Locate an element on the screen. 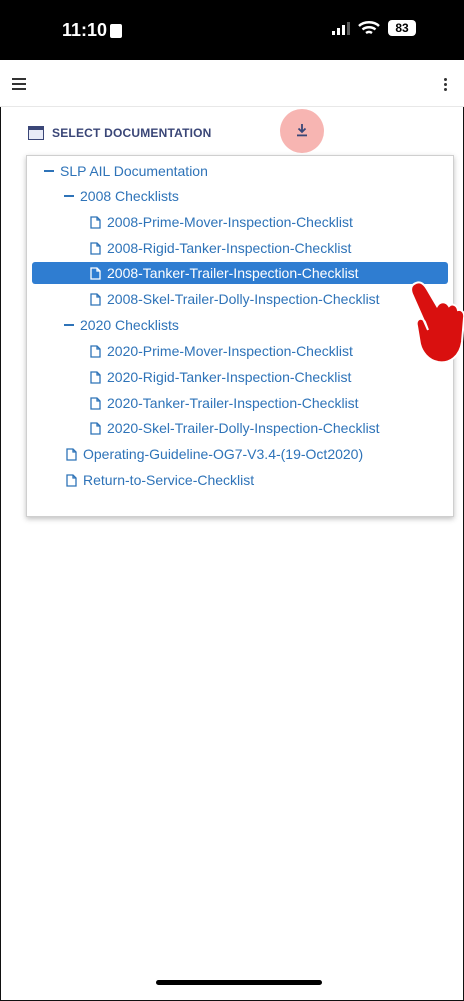 This screenshot has width=464, height=1001. tree-node-2020-checklists: 2020 Checklists is located at coordinates (121, 325).